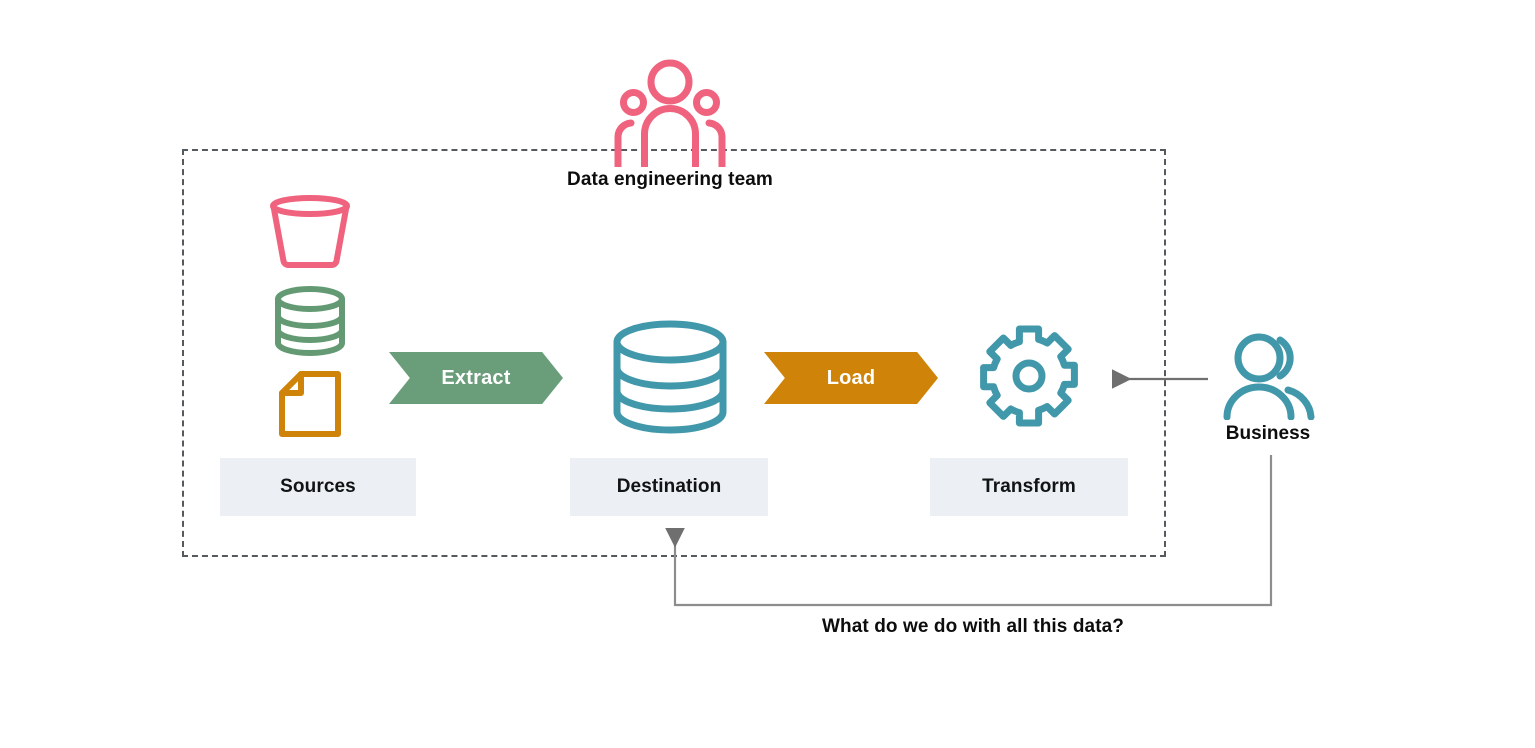  What do you see at coordinates (1269, 376) in the screenshot?
I see `people-icon` at bounding box center [1269, 376].